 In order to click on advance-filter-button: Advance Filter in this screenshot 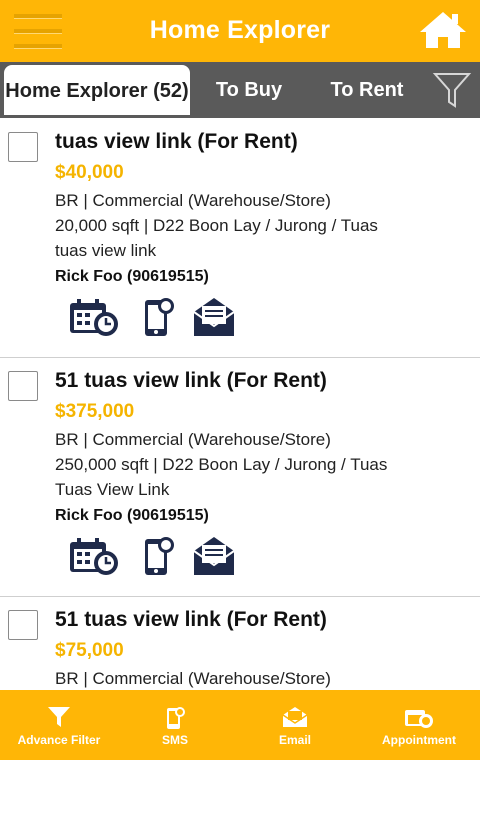, I will do `click(59, 725)`.